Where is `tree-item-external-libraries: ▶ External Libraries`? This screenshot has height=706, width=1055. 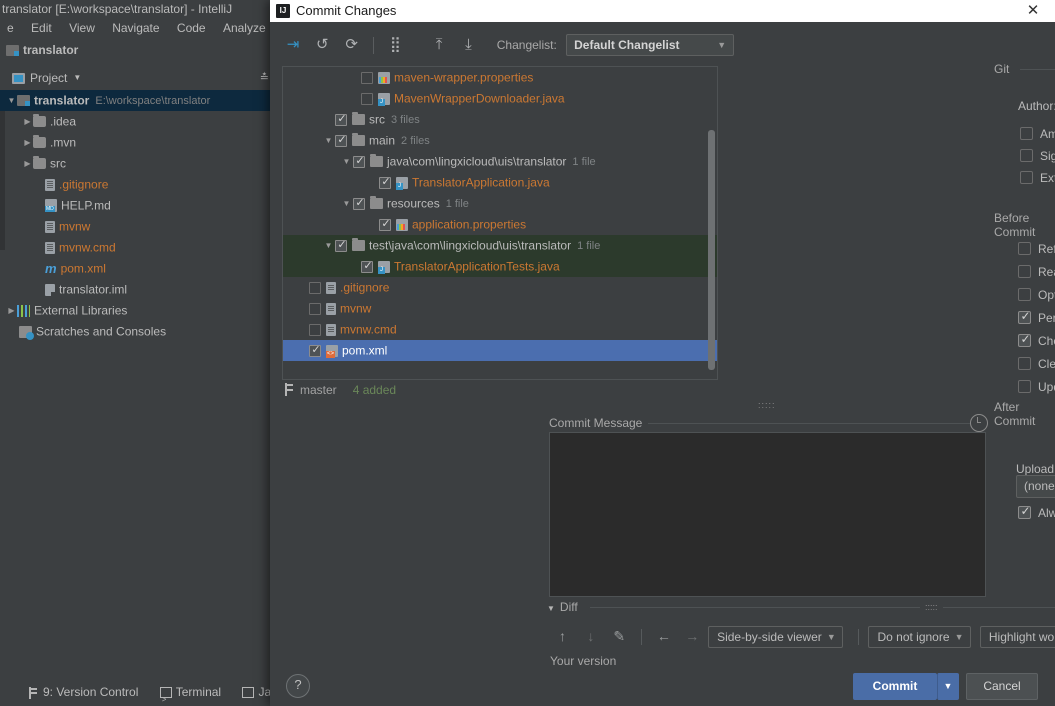 tree-item-external-libraries: ▶ External Libraries is located at coordinates (135, 310).